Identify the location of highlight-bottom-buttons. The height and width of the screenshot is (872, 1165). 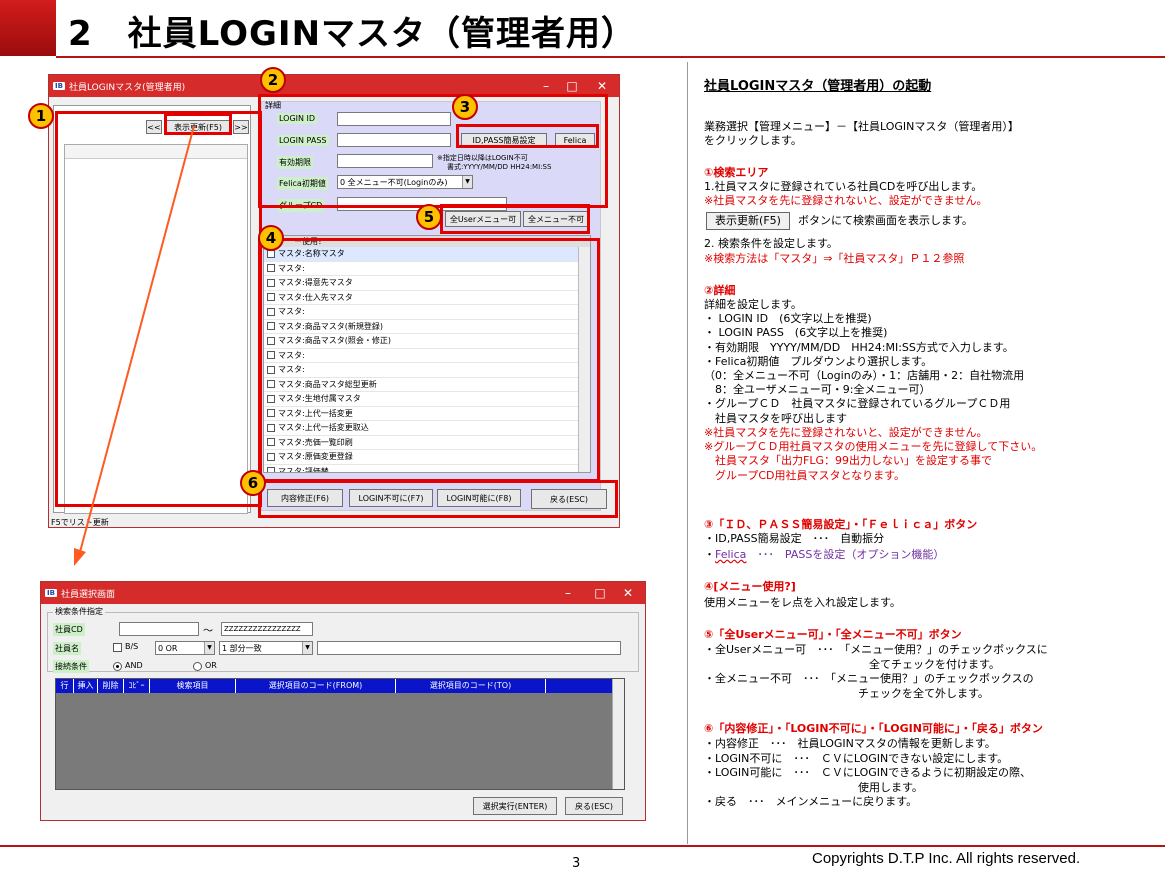
(438, 499).